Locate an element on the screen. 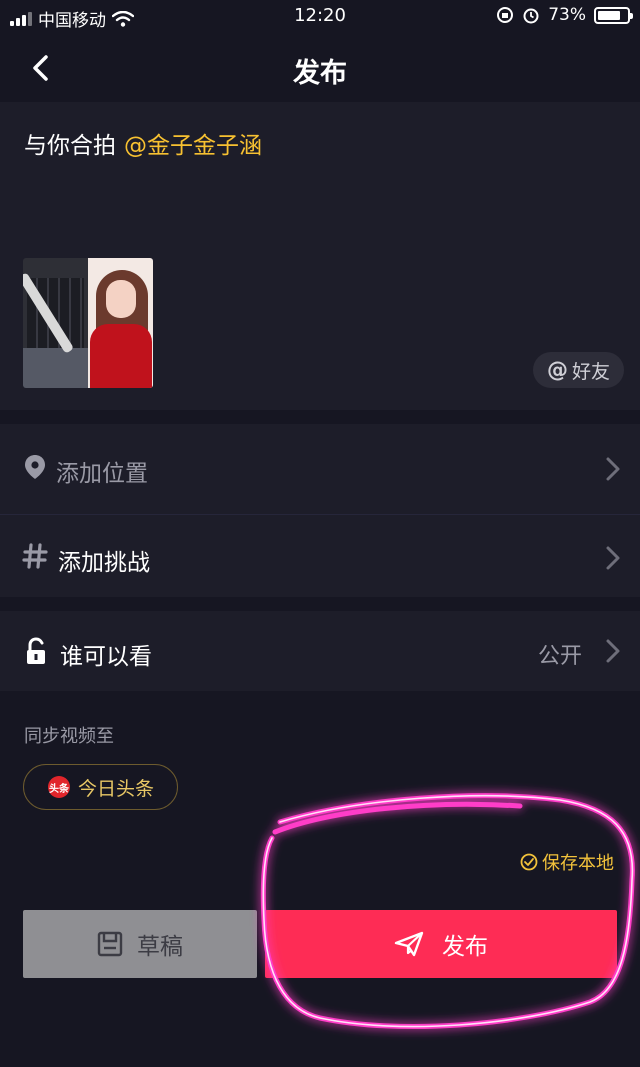  mention-tag: @金子金子涵 is located at coordinates (193, 146).